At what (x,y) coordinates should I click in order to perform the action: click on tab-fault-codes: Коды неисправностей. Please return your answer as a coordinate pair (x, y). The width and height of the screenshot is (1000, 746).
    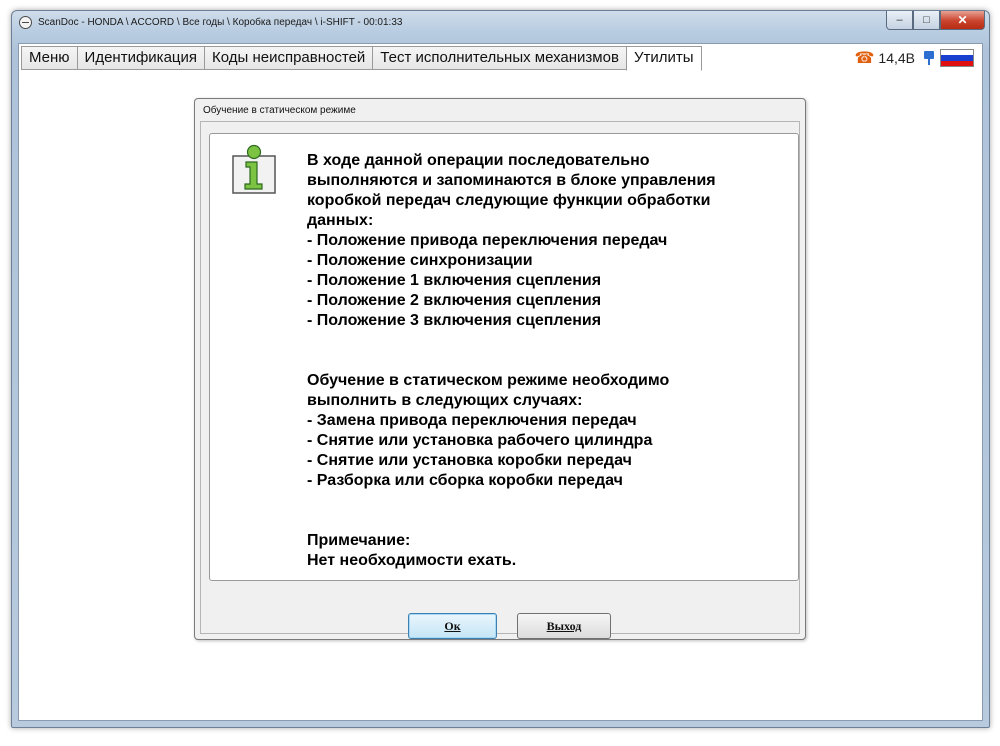
    Looking at the image, I should click on (289, 58).